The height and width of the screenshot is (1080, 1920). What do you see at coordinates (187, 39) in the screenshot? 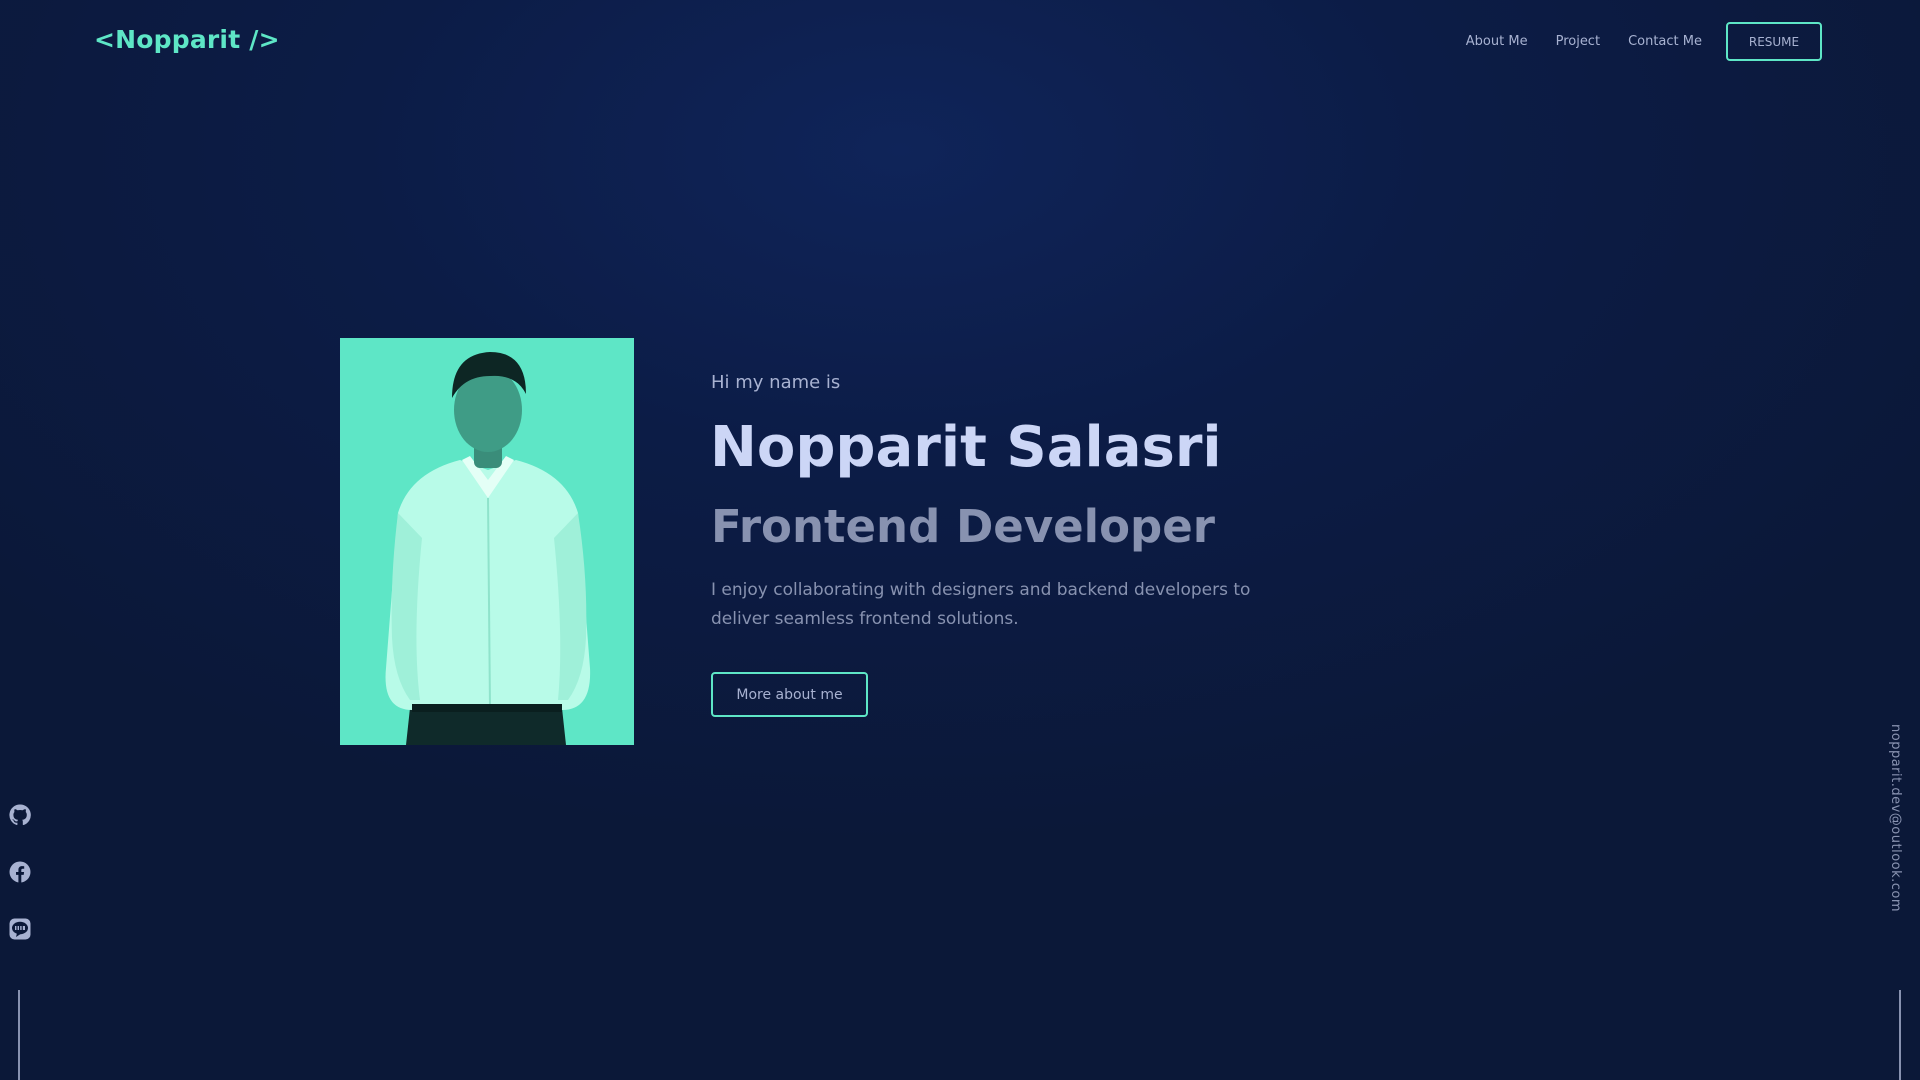
I see `site-logo: <Nopparit />` at bounding box center [187, 39].